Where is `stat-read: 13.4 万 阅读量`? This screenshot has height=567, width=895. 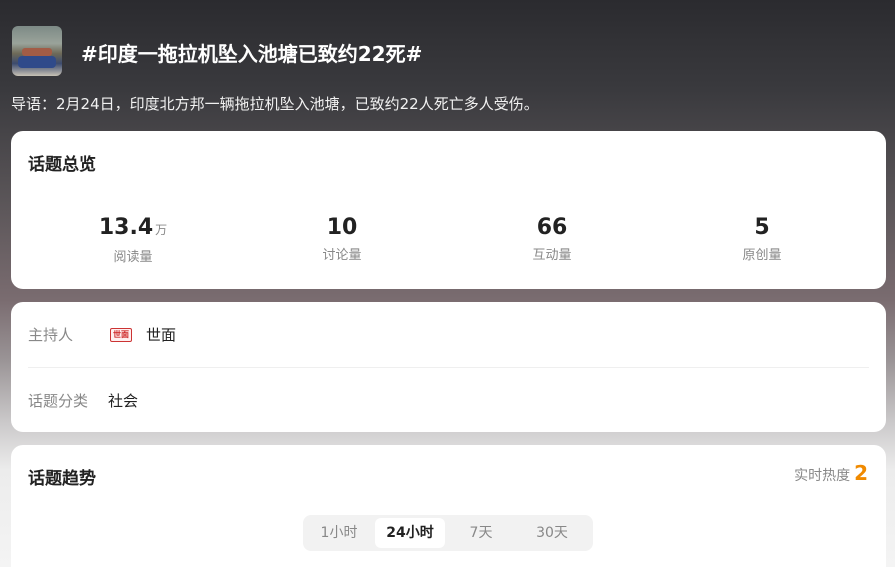
stat-read: 13.4 万 阅读量 is located at coordinates (133, 240).